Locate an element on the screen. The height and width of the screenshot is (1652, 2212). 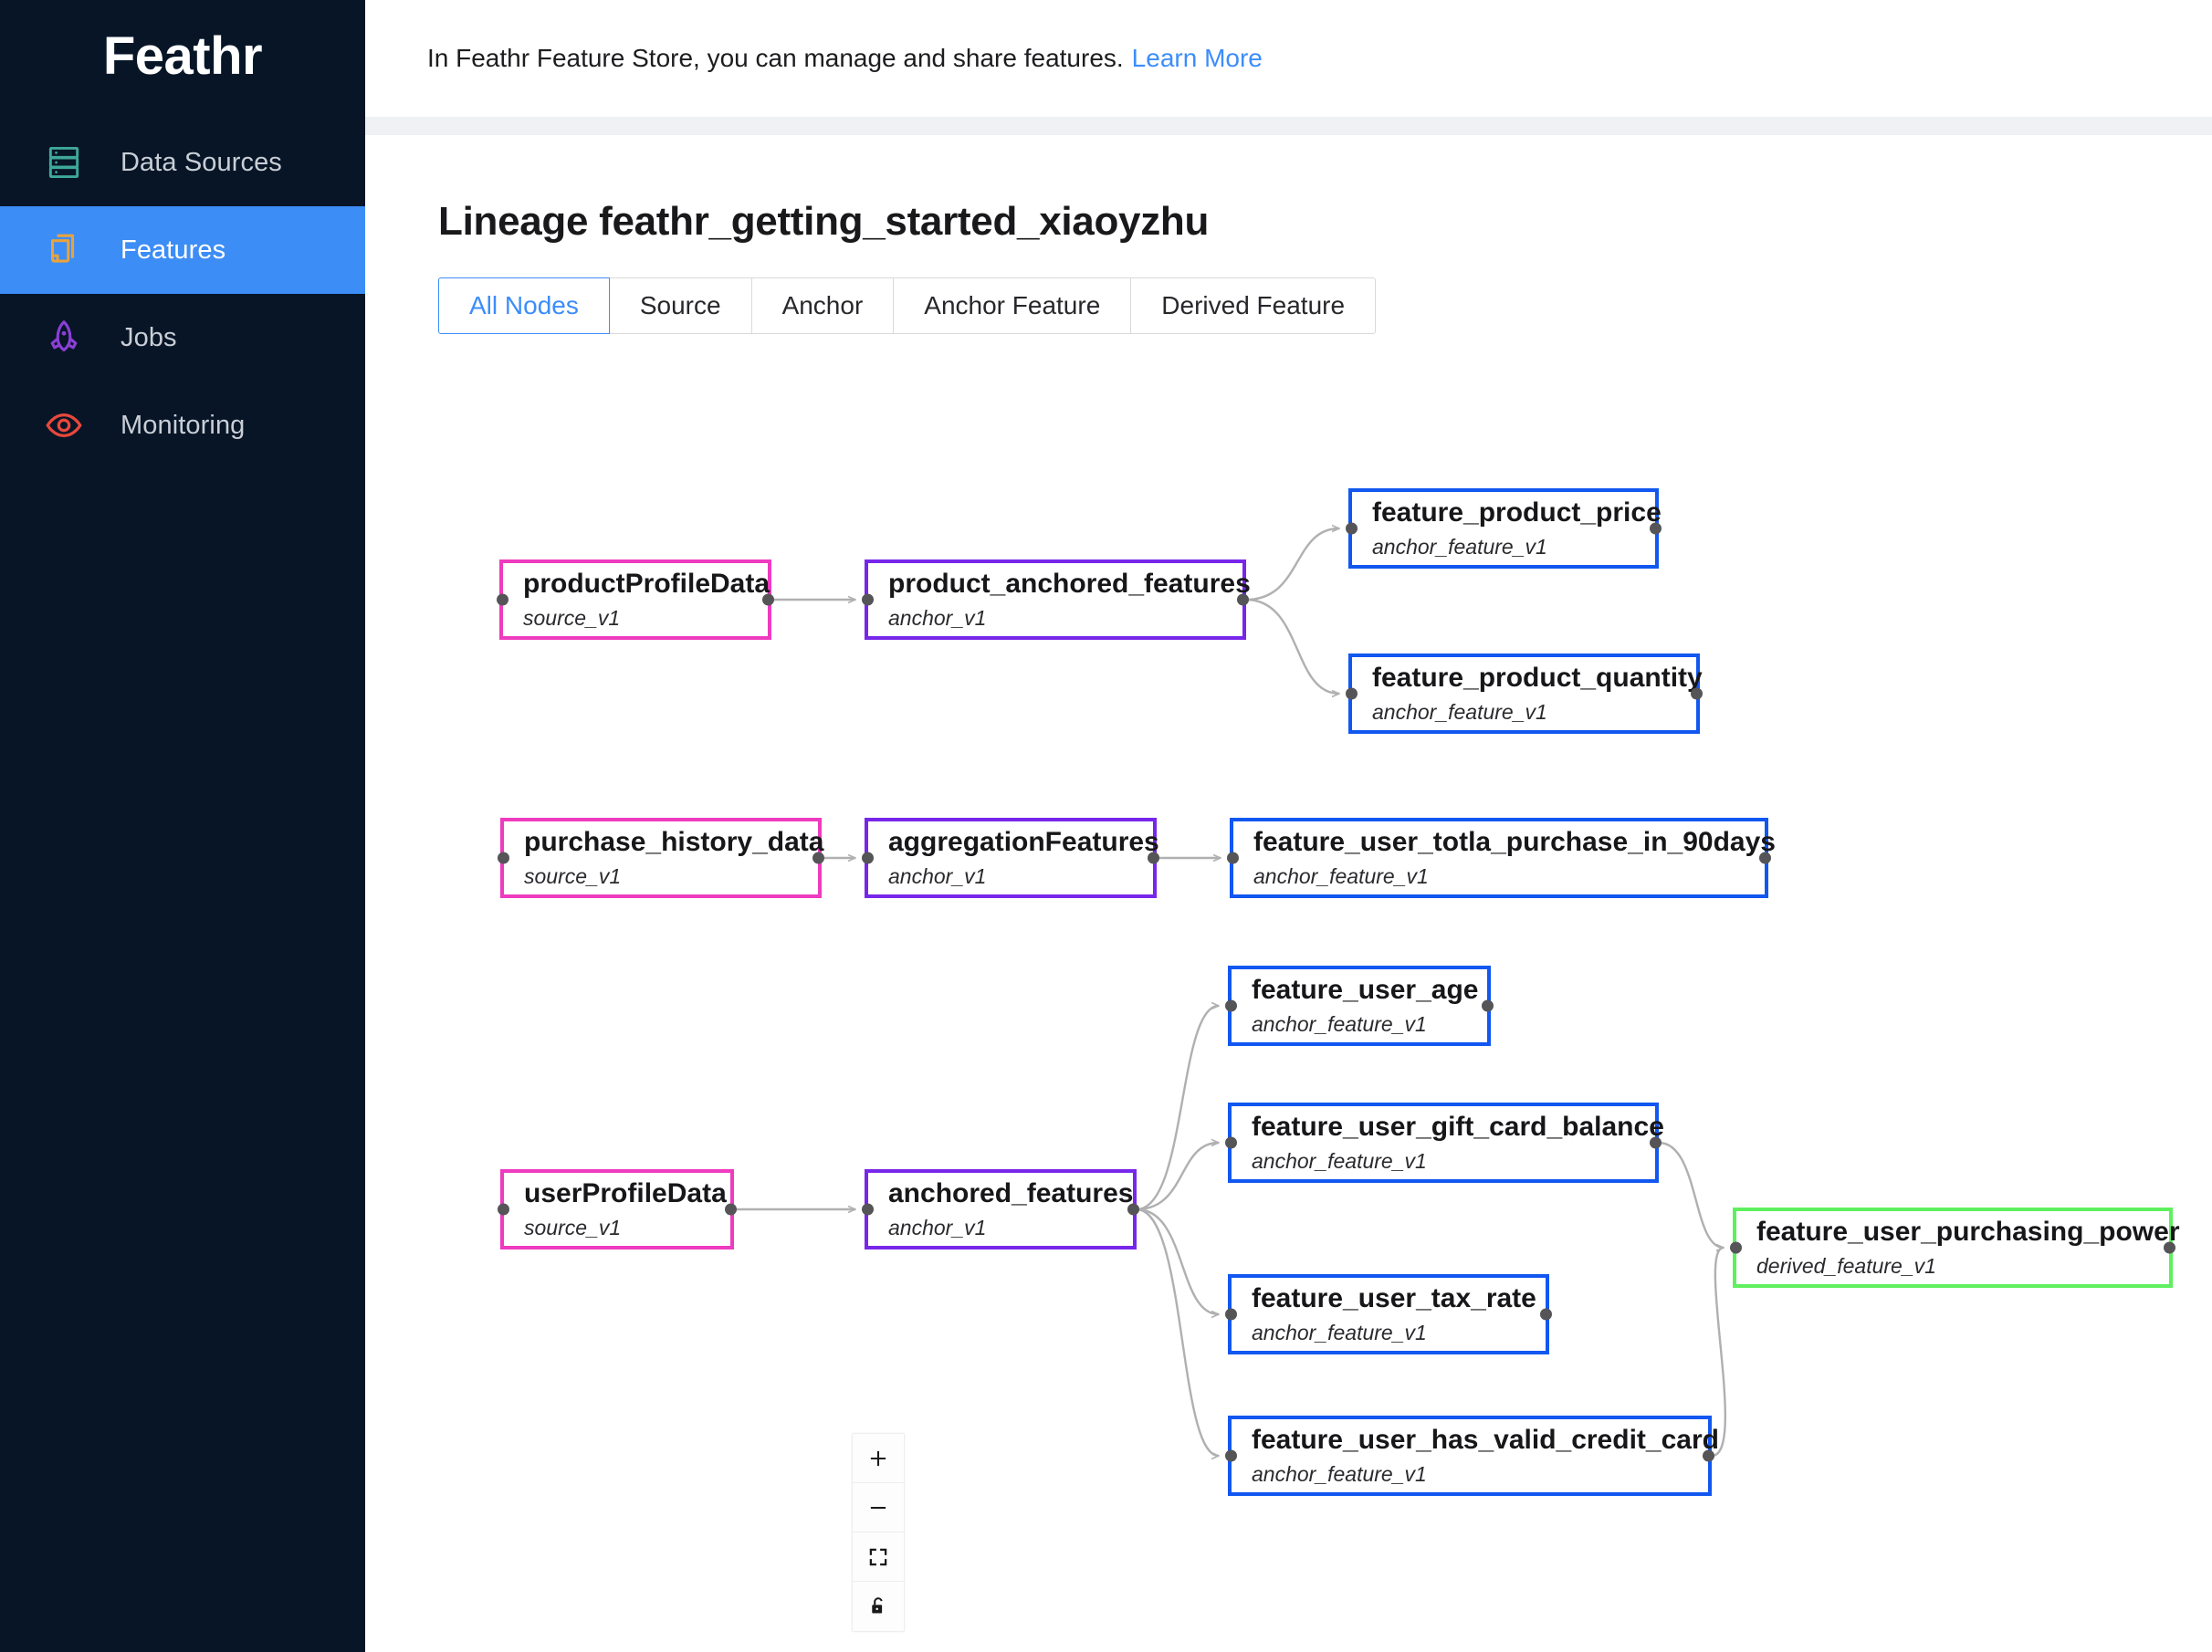
graph-node-title: aggregationFeatures is located at coordinates (1023, 841).